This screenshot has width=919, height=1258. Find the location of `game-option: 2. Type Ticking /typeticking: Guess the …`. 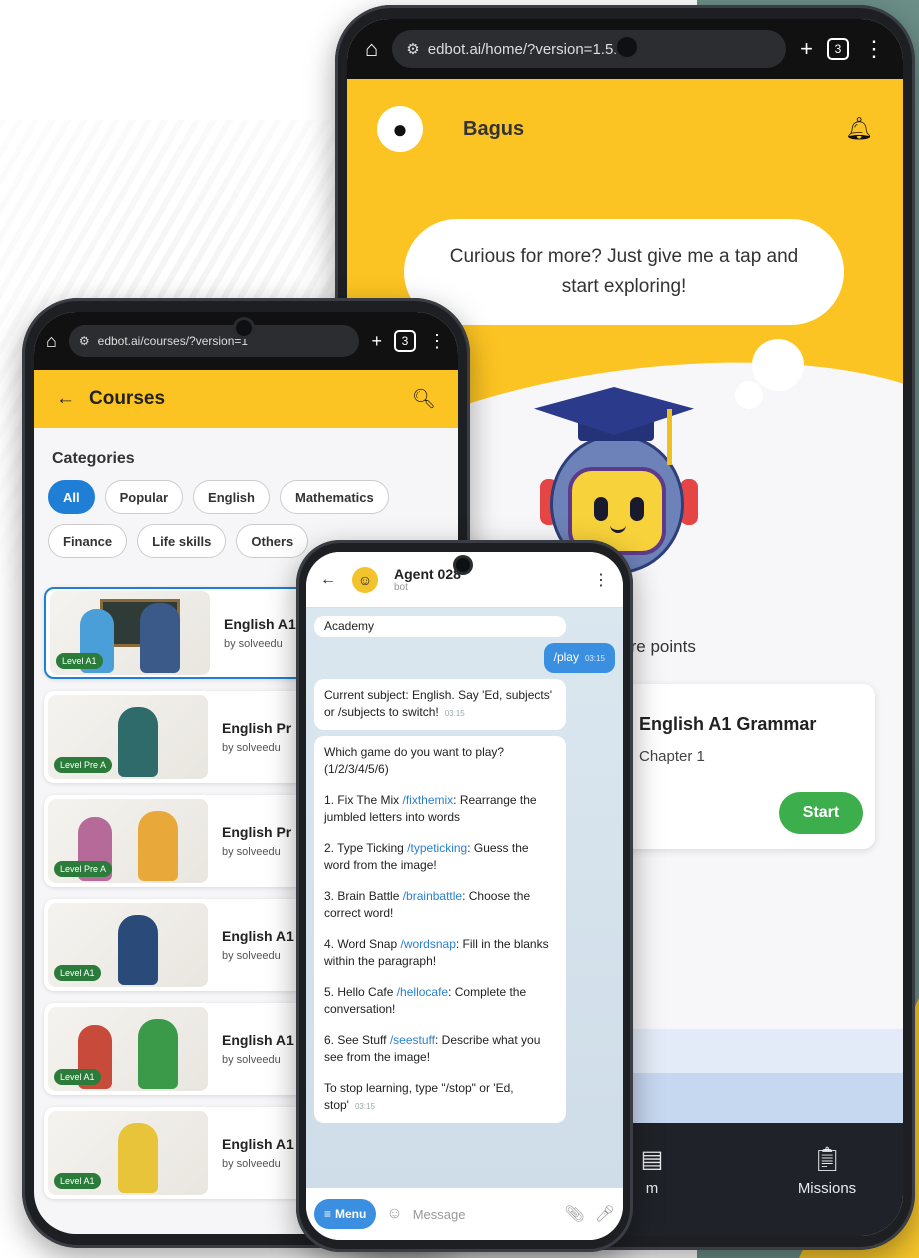

game-option: 2. Type Ticking /typeticking: Guess the … is located at coordinates (426, 856).